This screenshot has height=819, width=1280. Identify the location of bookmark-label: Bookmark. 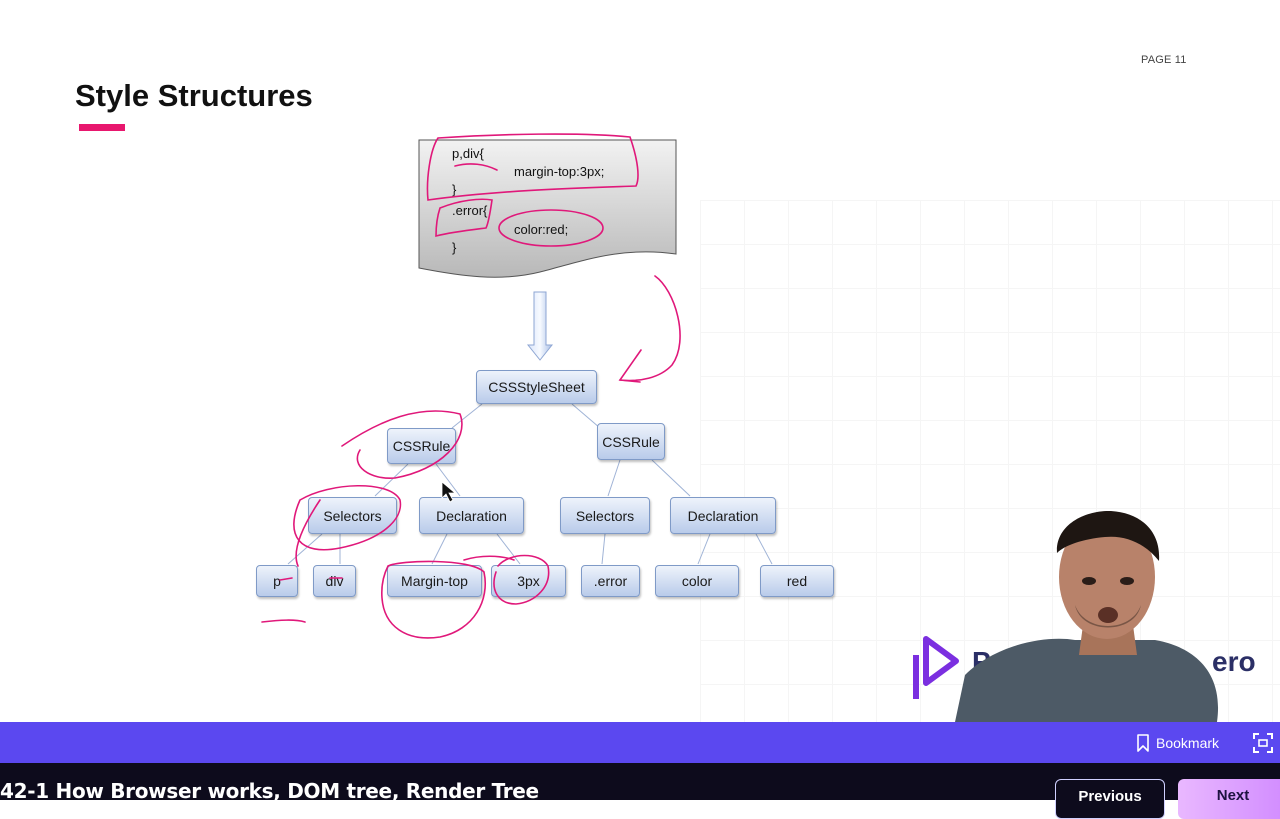
(1188, 743).